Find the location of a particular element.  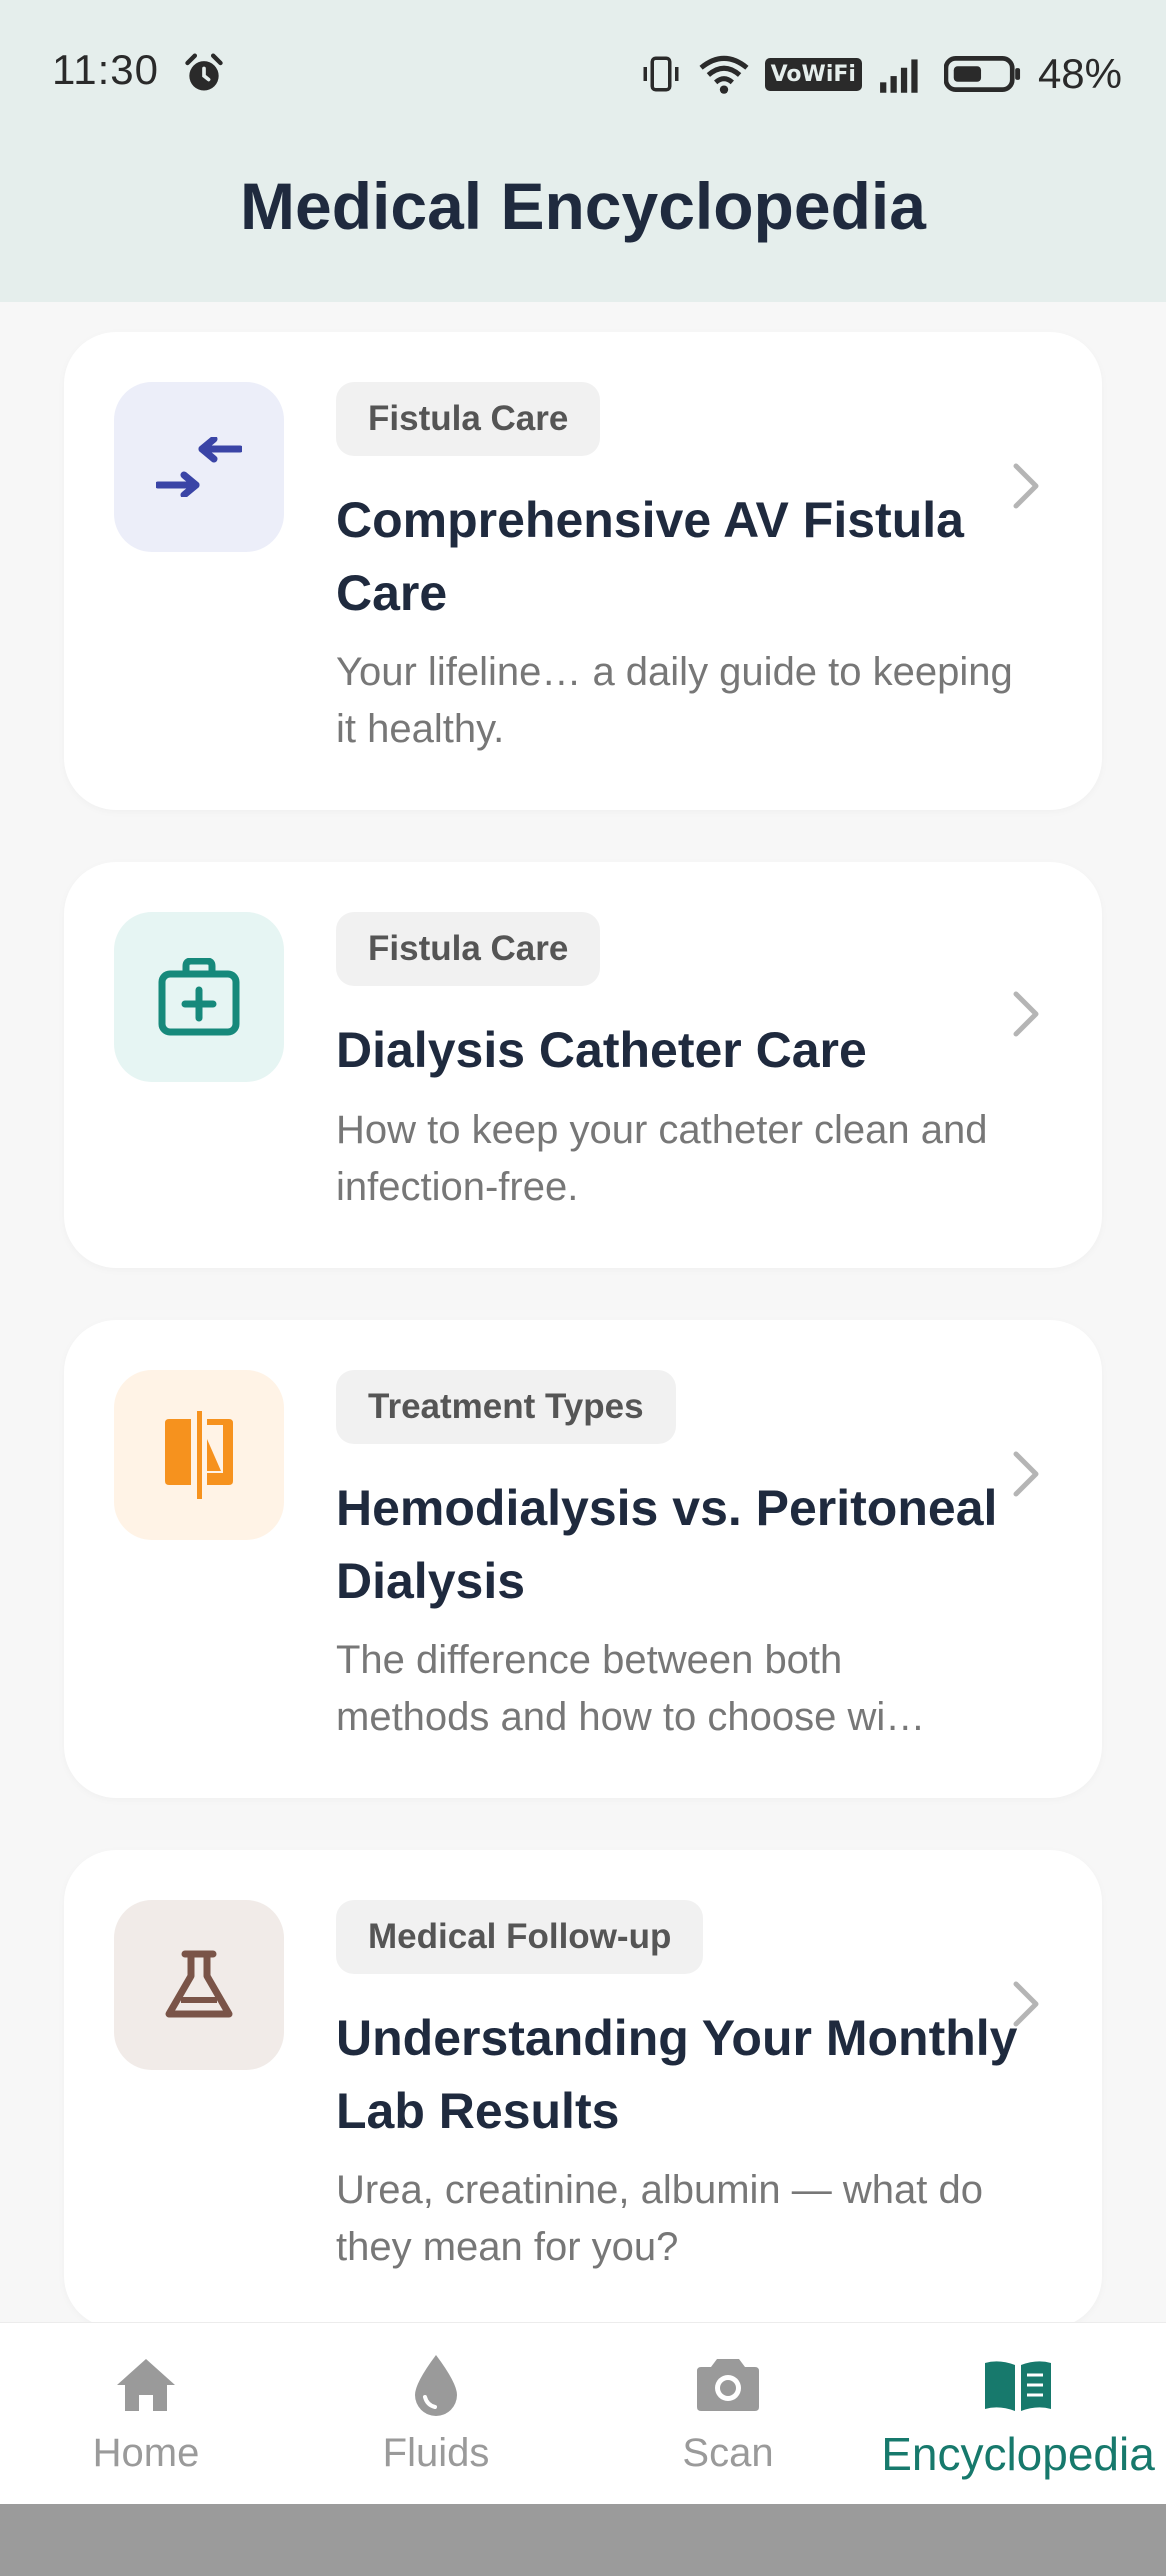

system-navigation-bar is located at coordinates (583, 2540).